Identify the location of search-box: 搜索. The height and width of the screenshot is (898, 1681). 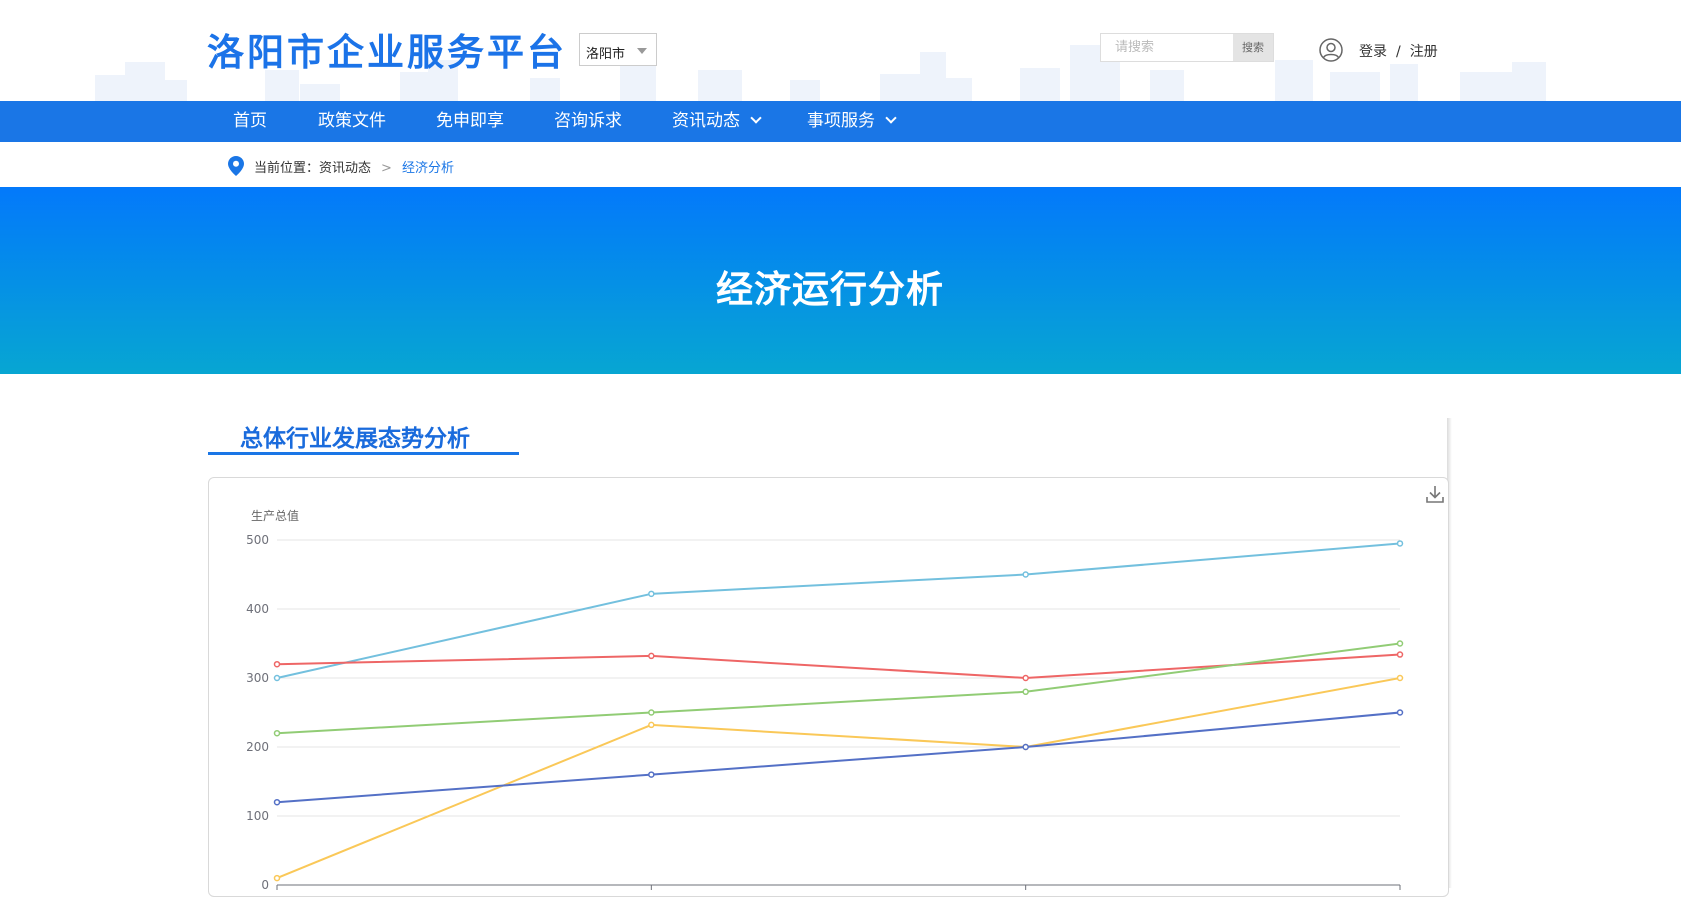
(1187, 47).